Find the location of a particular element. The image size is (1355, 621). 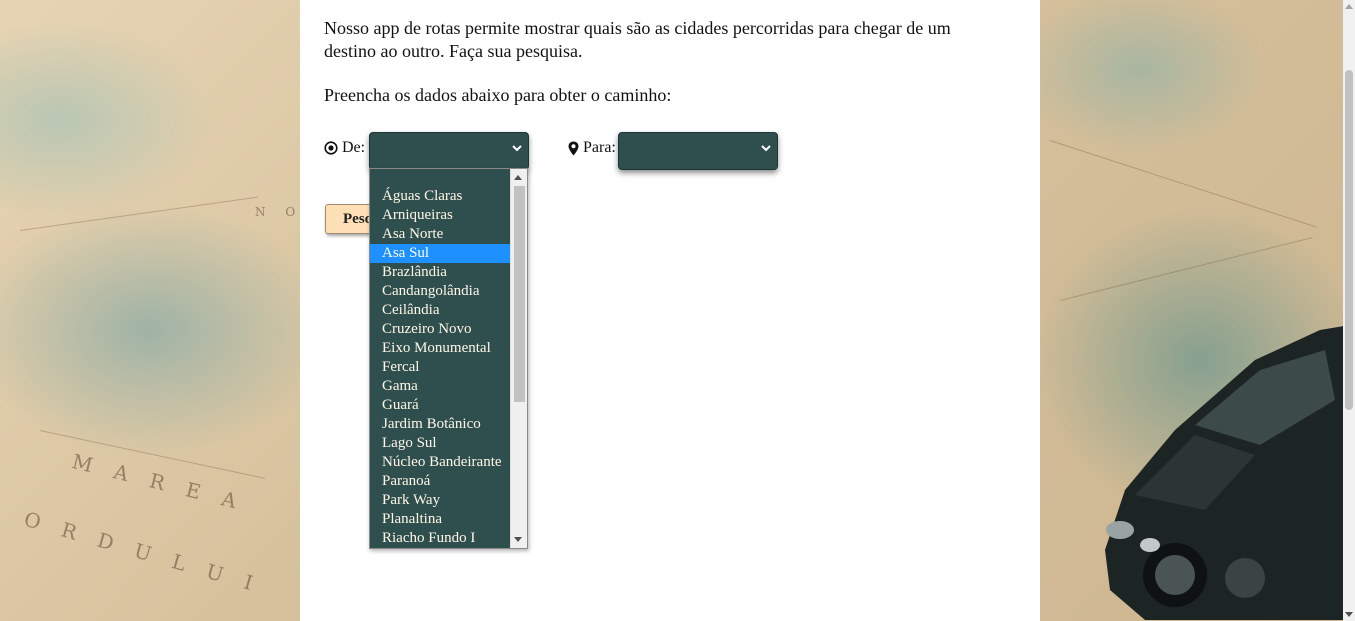

option-item: Ceilândia is located at coordinates (440, 310).